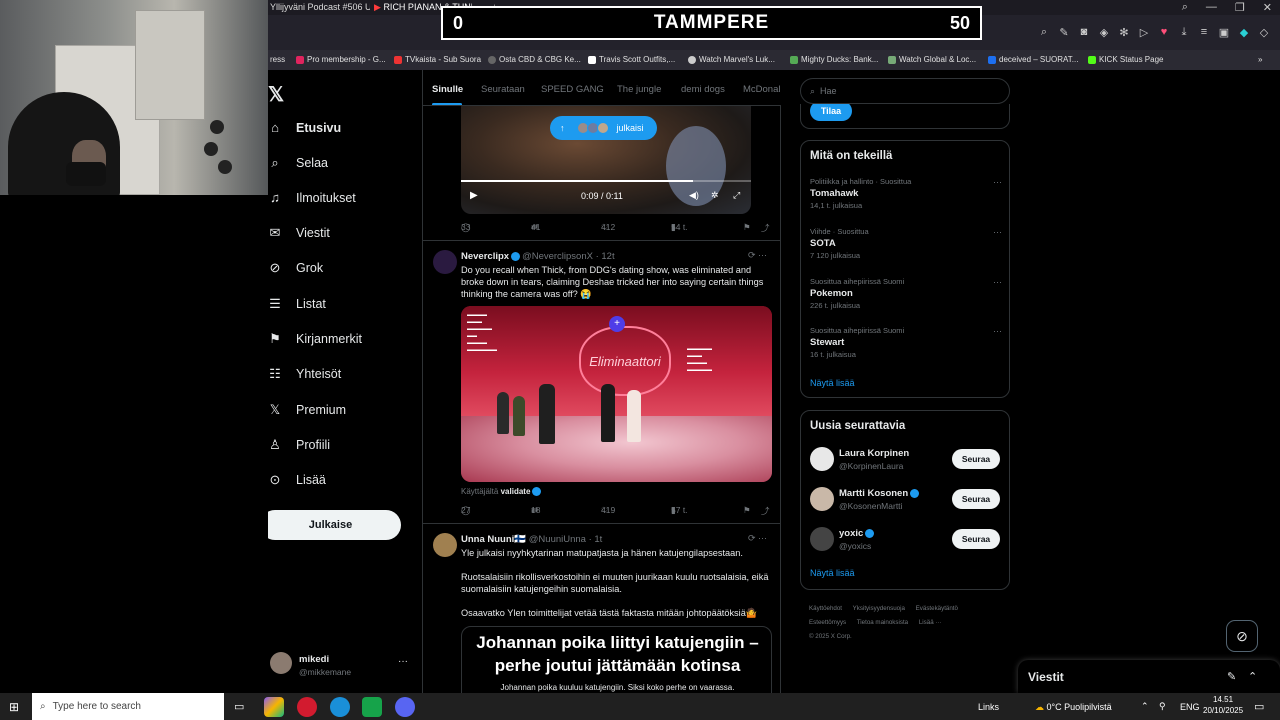 This screenshot has width=1280, height=720. What do you see at coordinates (297, 480) in the screenshot?
I see `nav-more: ⊙ Lisää` at bounding box center [297, 480].